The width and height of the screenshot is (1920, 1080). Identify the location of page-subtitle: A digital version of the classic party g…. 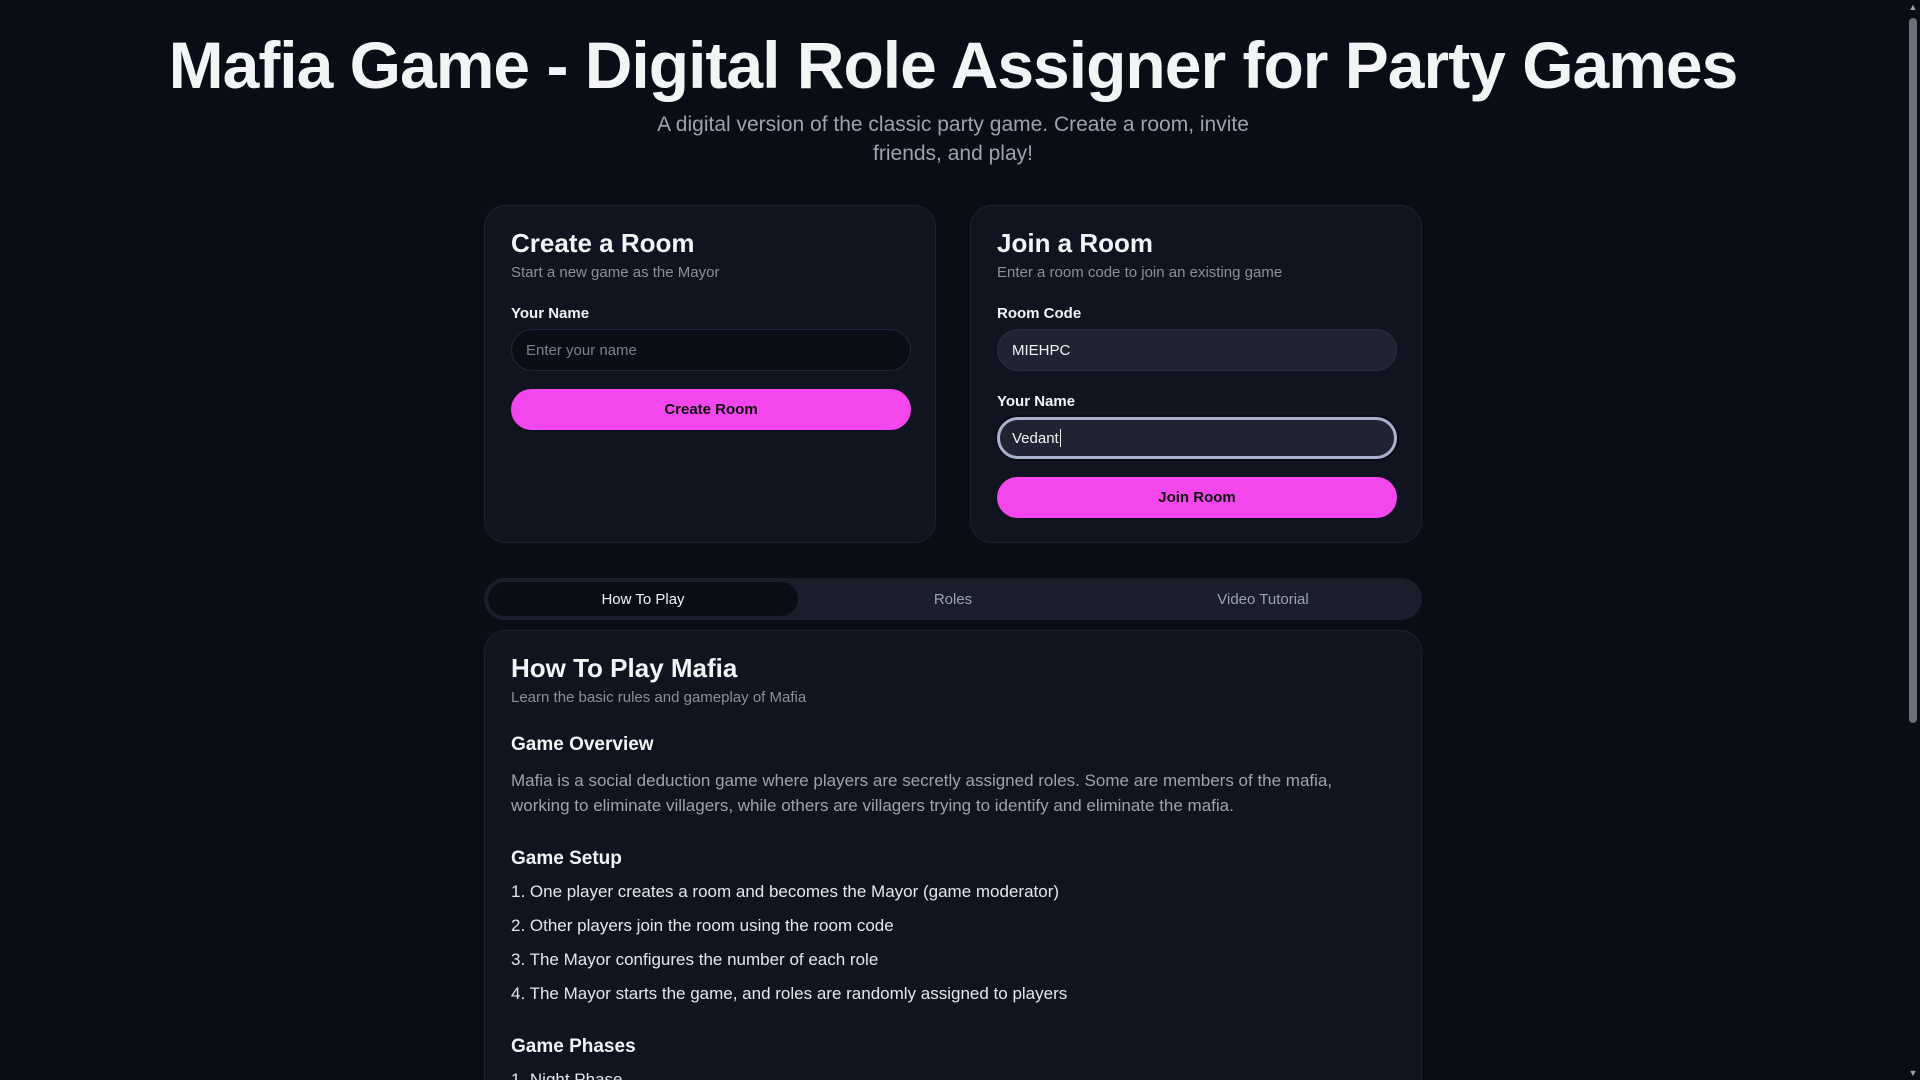
(953, 139).